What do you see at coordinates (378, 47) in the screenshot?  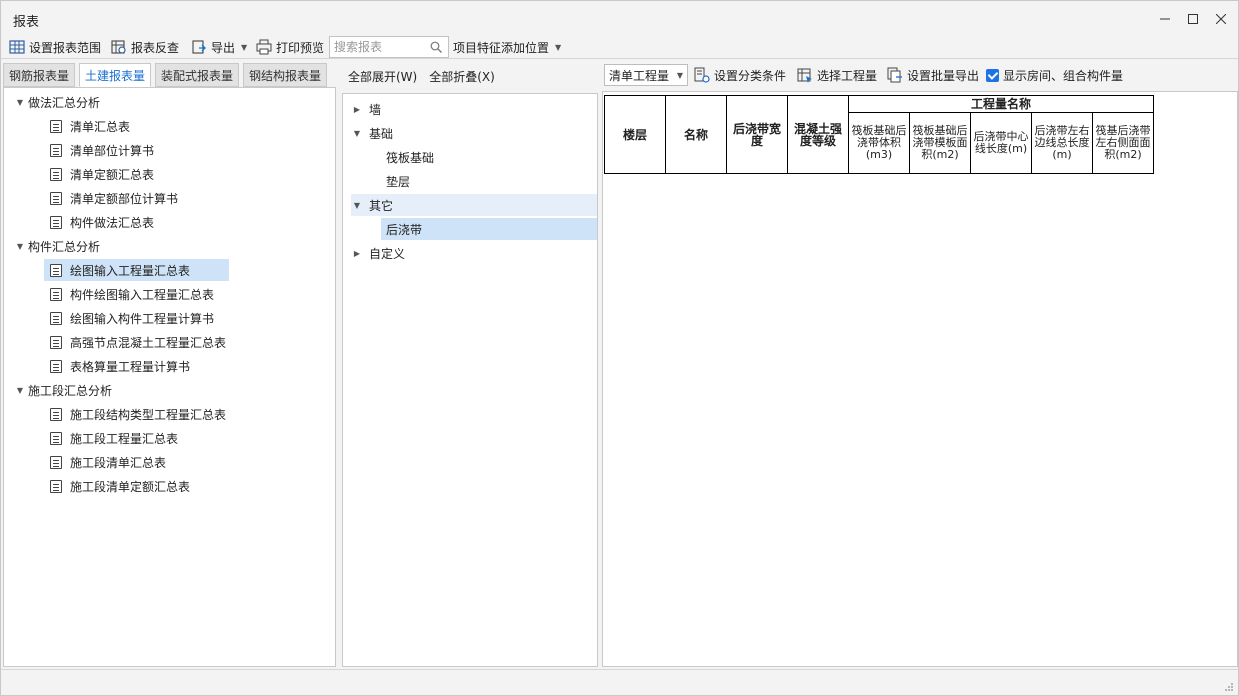 I see `search-input` at bounding box center [378, 47].